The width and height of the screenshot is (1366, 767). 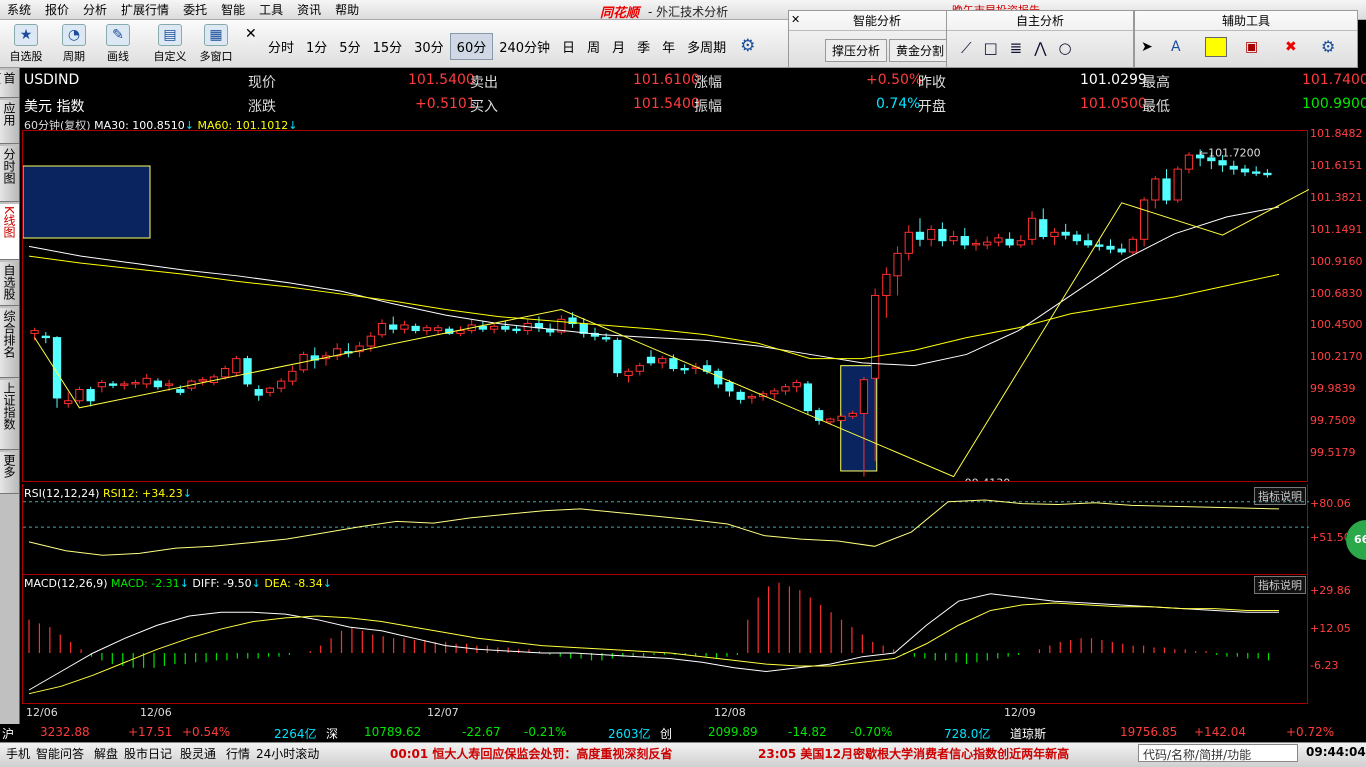 I want to click on smart-analysis-panel: 智能分析 ✕ 撑压分析 黄金分割, so click(x=877, y=39).